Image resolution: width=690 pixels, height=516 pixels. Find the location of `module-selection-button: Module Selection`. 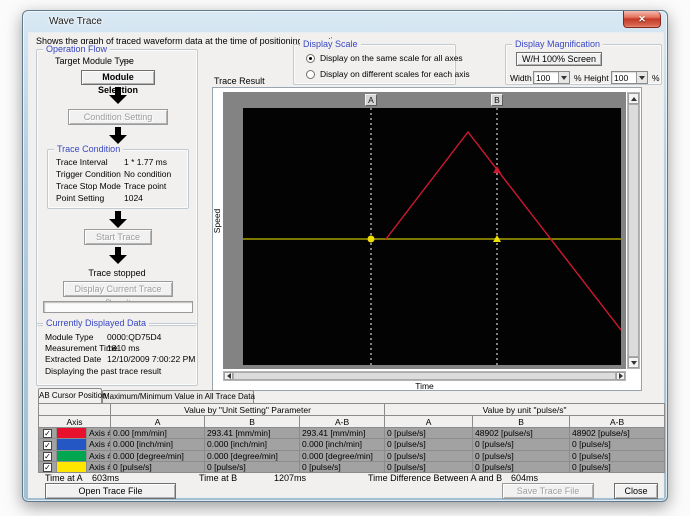

module-selection-button: Module Selection is located at coordinates (118, 82).